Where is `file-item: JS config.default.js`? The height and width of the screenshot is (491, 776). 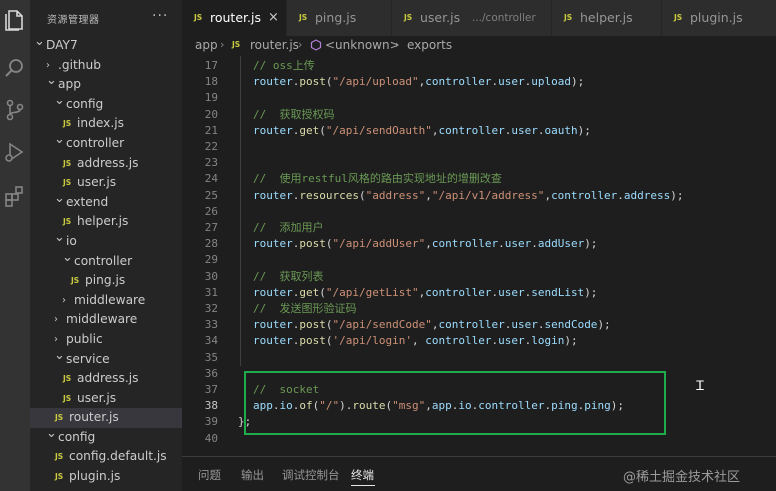
file-item: JS config.default.js is located at coordinates (106, 457).